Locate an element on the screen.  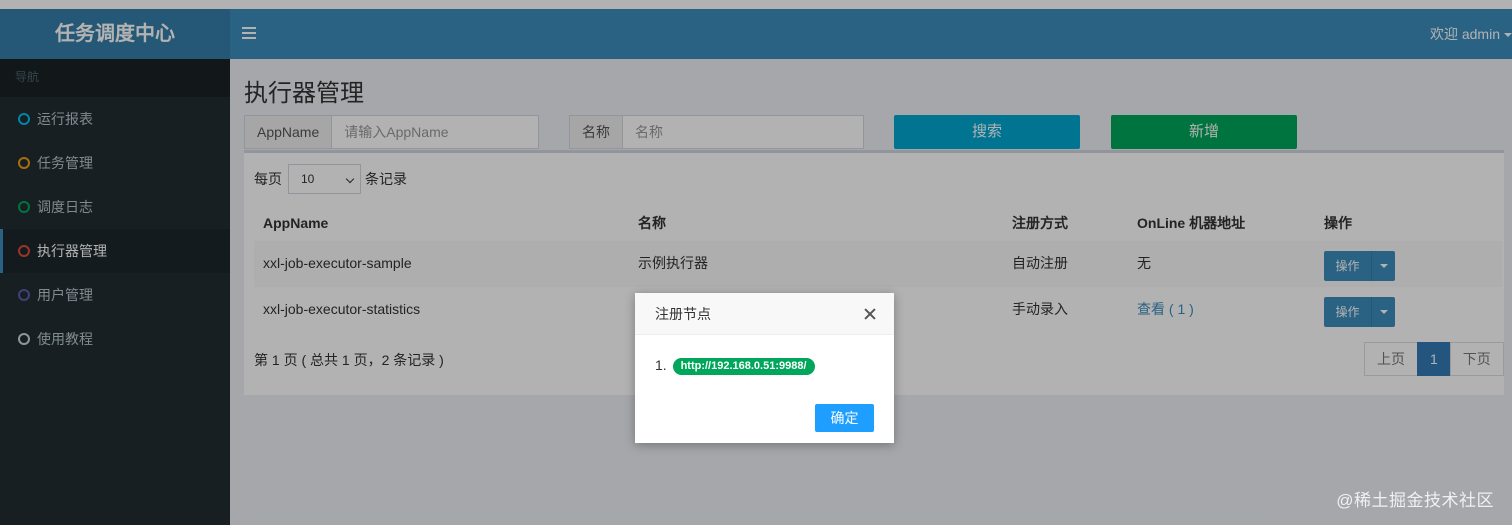
dialog-body: 1. http://192.168.0.51:9988/ is located at coordinates (735, 366).